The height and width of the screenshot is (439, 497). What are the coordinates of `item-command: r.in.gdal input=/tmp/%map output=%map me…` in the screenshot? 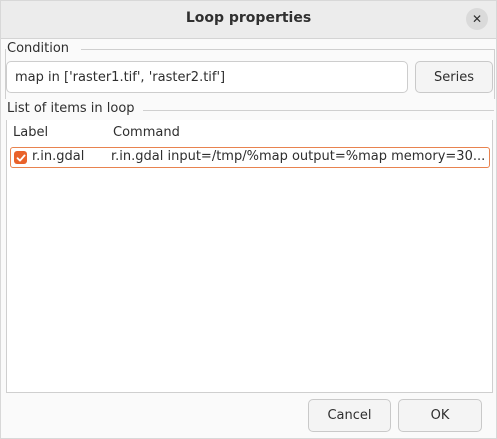 It's located at (298, 156).